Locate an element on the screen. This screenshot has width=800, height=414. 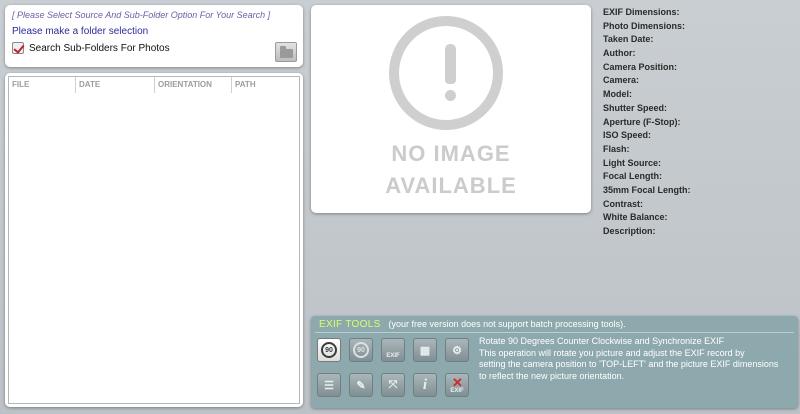
stack-icon: ☰ is located at coordinates (329, 385).